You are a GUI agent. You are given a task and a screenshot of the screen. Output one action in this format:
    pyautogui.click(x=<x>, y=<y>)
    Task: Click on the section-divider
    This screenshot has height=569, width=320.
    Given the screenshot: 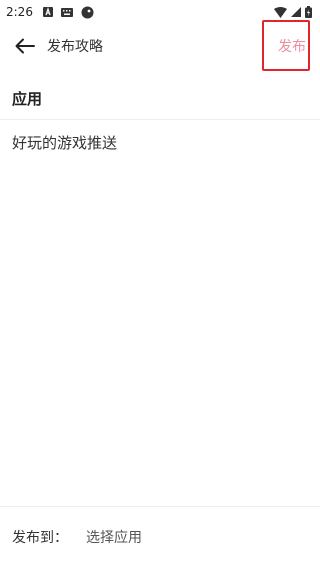 What is the action you would take?
    pyautogui.click(x=160, y=119)
    